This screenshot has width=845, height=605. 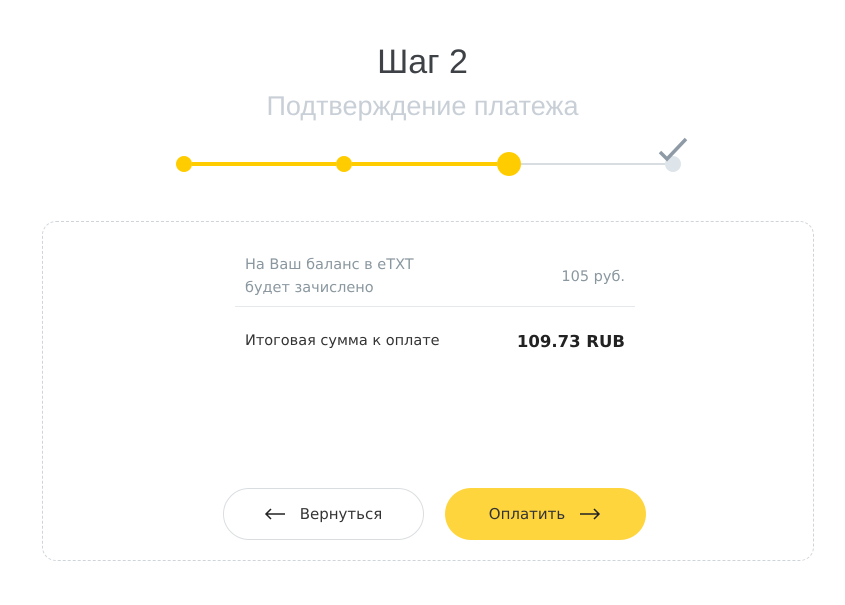 I want to click on right-arrow-icon, so click(x=590, y=514).